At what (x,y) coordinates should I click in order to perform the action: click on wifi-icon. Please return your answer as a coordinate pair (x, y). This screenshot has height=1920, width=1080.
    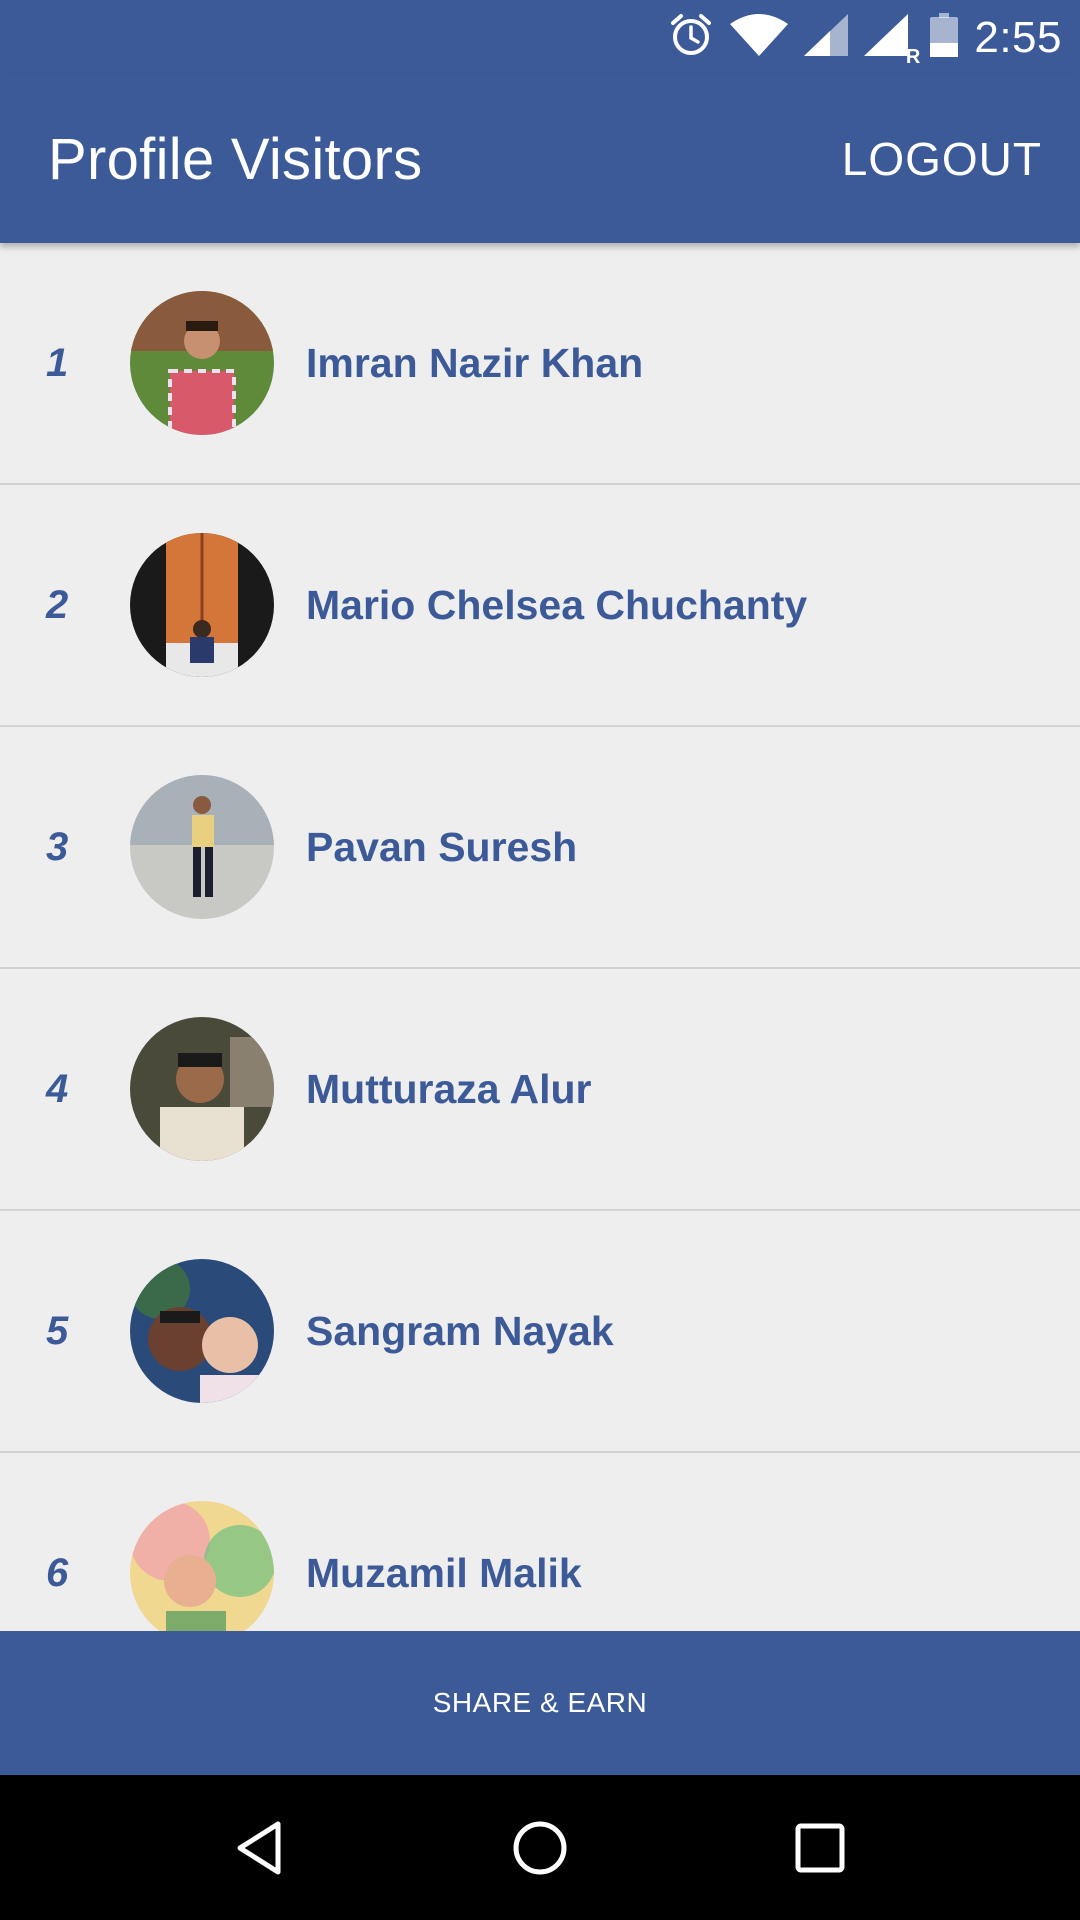
    Looking at the image, I should click on (759, 37).